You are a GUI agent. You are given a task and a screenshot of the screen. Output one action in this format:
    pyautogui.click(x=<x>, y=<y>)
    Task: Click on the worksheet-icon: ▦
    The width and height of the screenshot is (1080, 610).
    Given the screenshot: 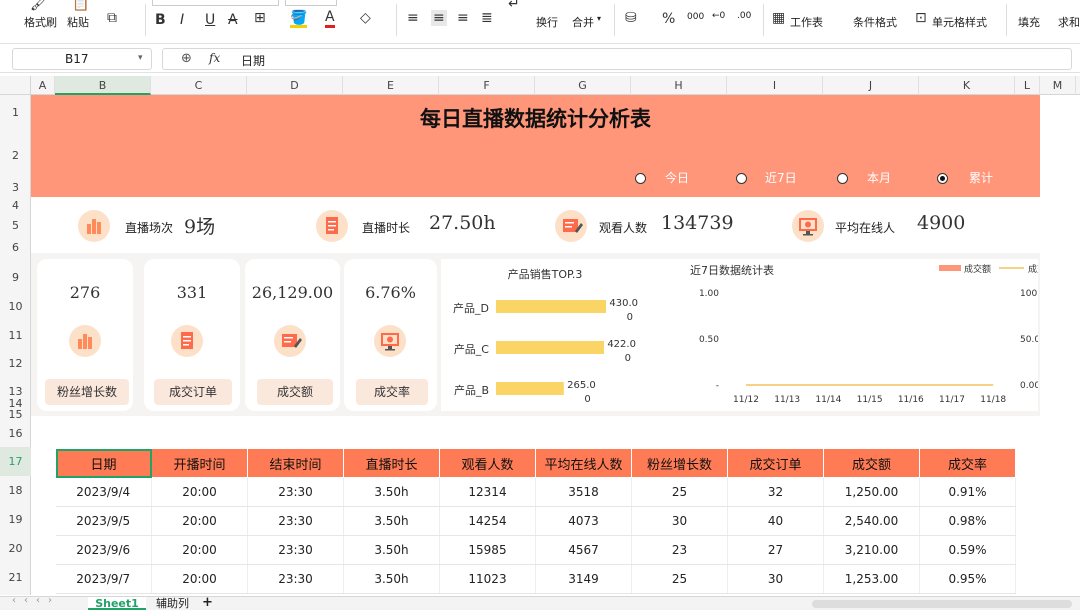 What is the action you would take?
    pyautogui.click(x=778, y=18)
    